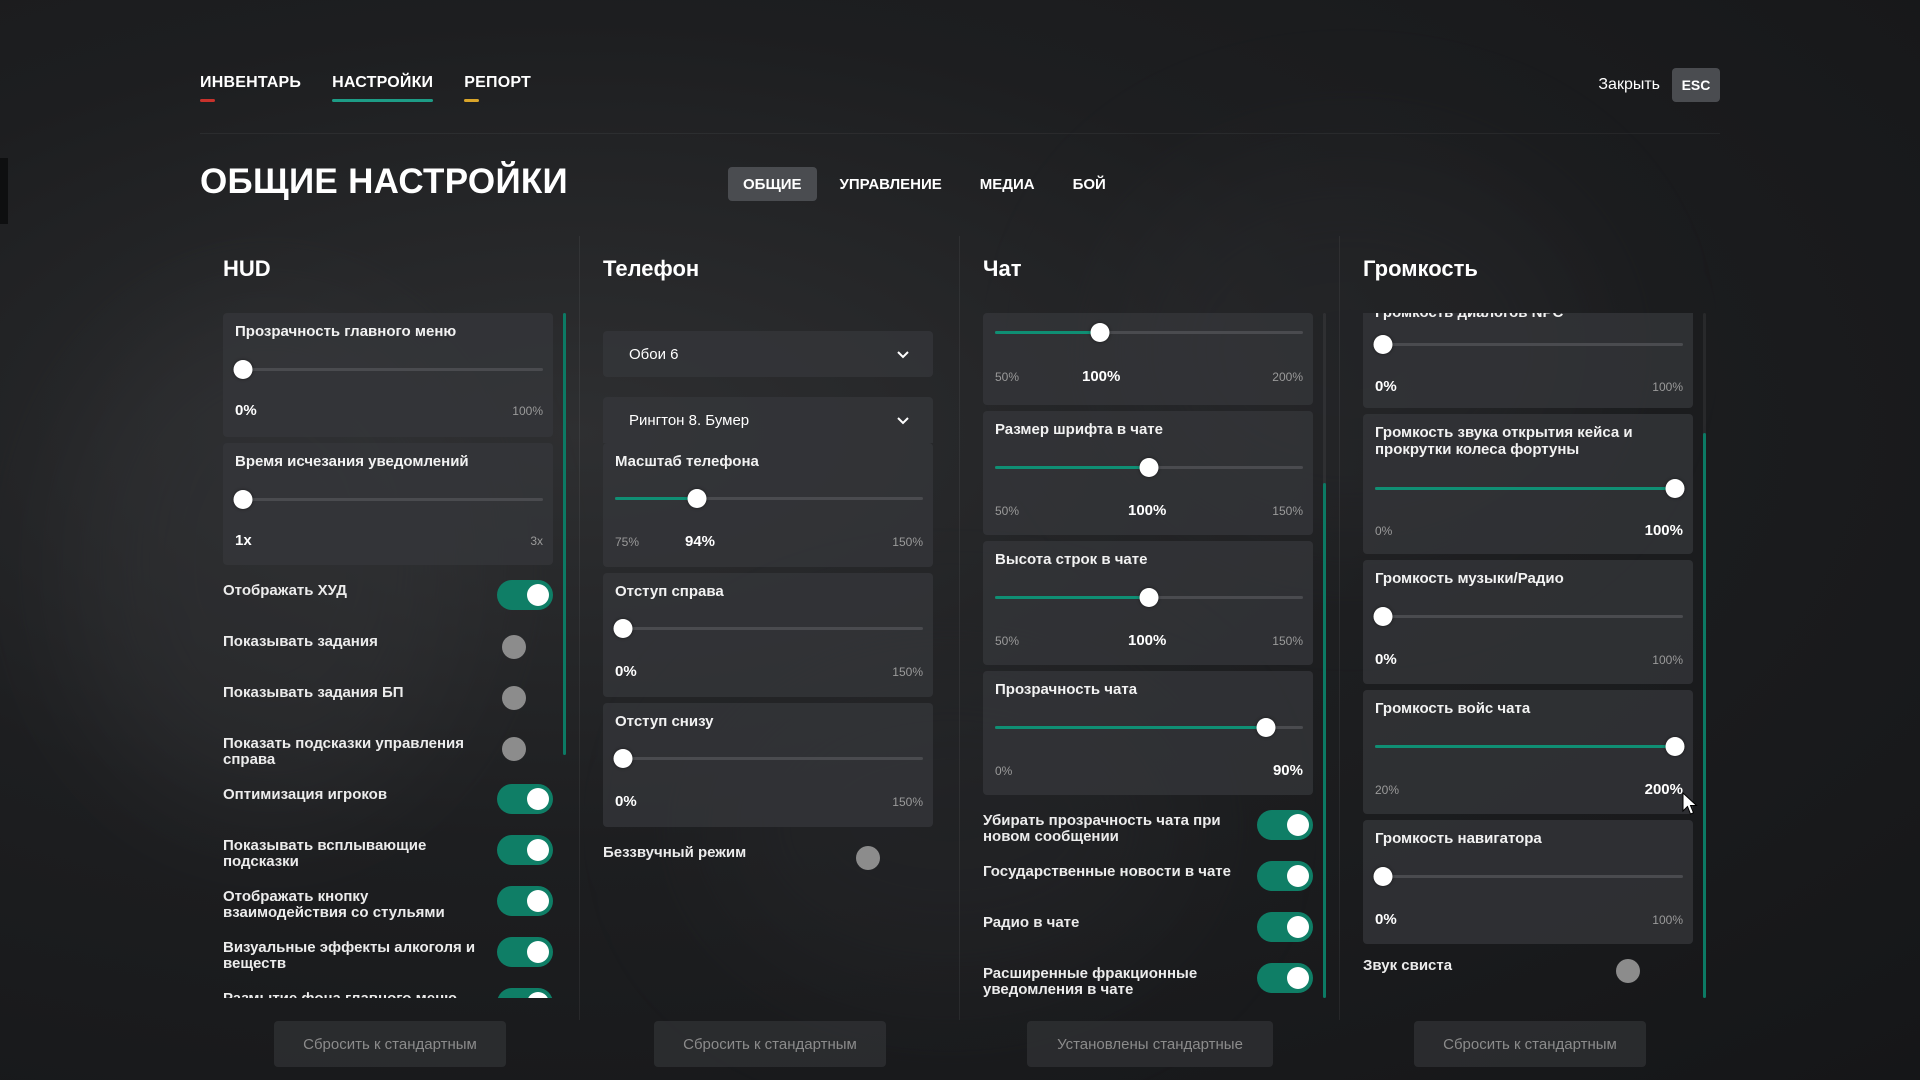 Image resolution: width=1920 pixels, height=1080 pixels. Describe the element at coordinates (1530, 488) in the screenshot. I see `case-spin-volume-slider` at that location.